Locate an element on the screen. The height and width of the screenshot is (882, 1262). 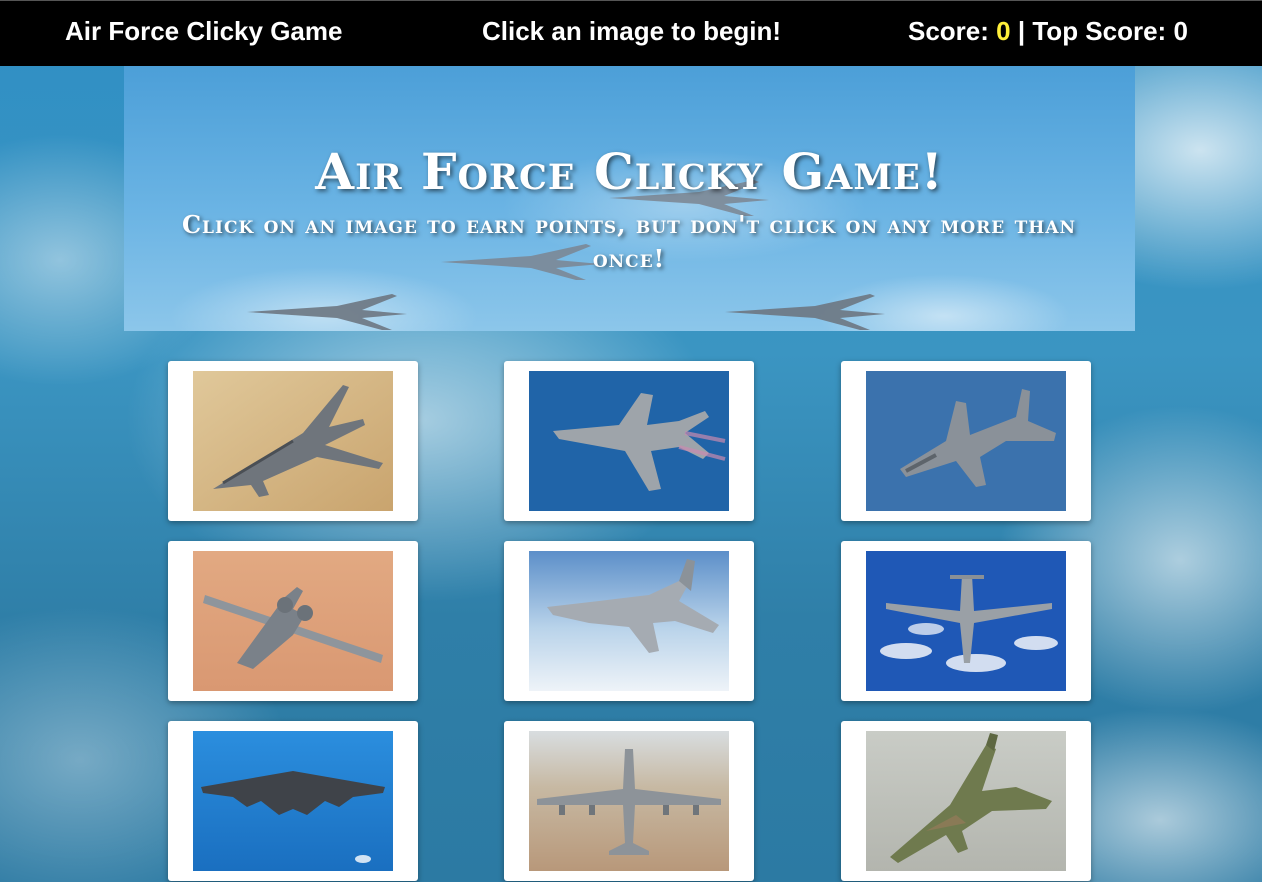
f4-jet-icon is located at coordinates (966, 801).